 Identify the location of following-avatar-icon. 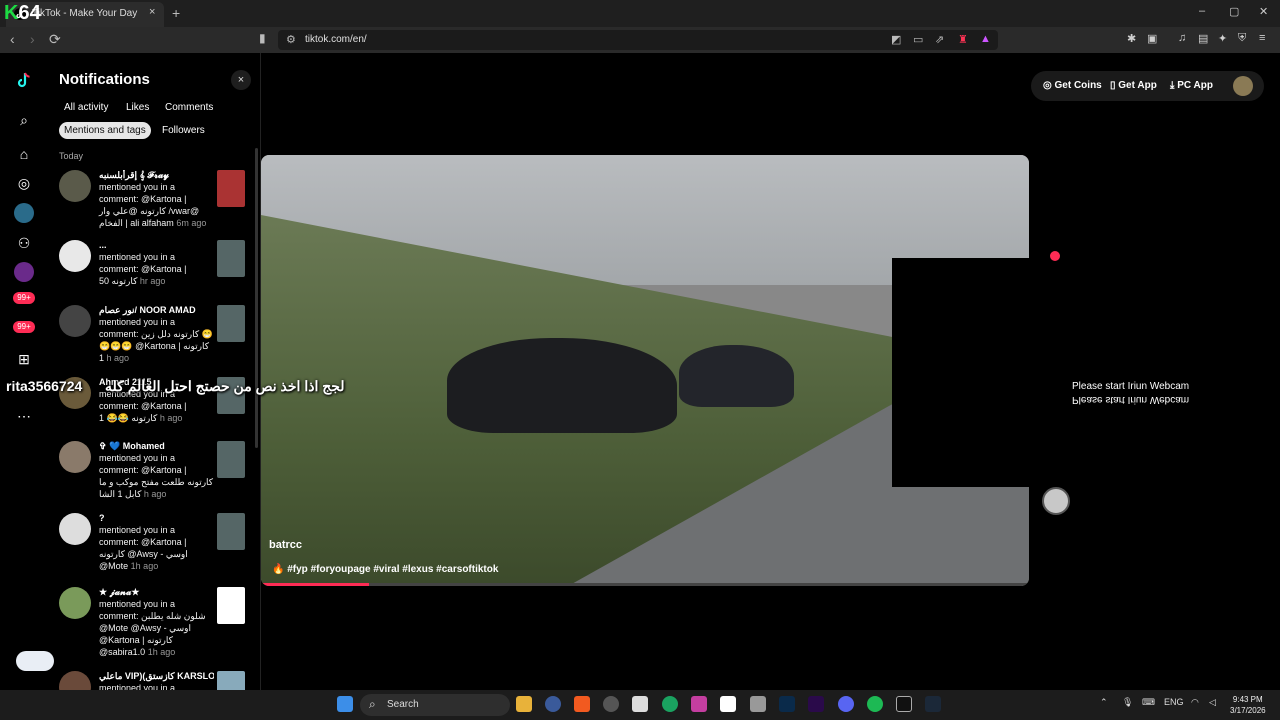
(24, 213).